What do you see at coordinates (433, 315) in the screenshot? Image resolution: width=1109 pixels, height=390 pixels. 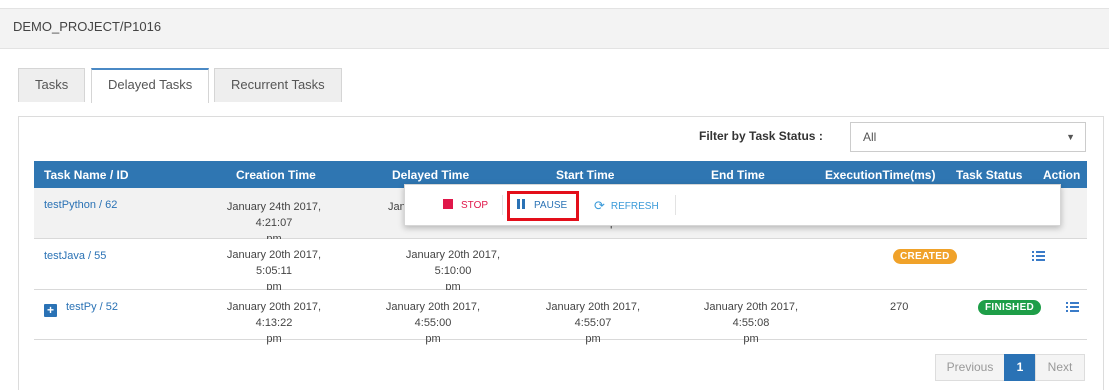 I see `delayed-time-date: January 20th 2017, 4:55:00` at bounding box center [433, 315].